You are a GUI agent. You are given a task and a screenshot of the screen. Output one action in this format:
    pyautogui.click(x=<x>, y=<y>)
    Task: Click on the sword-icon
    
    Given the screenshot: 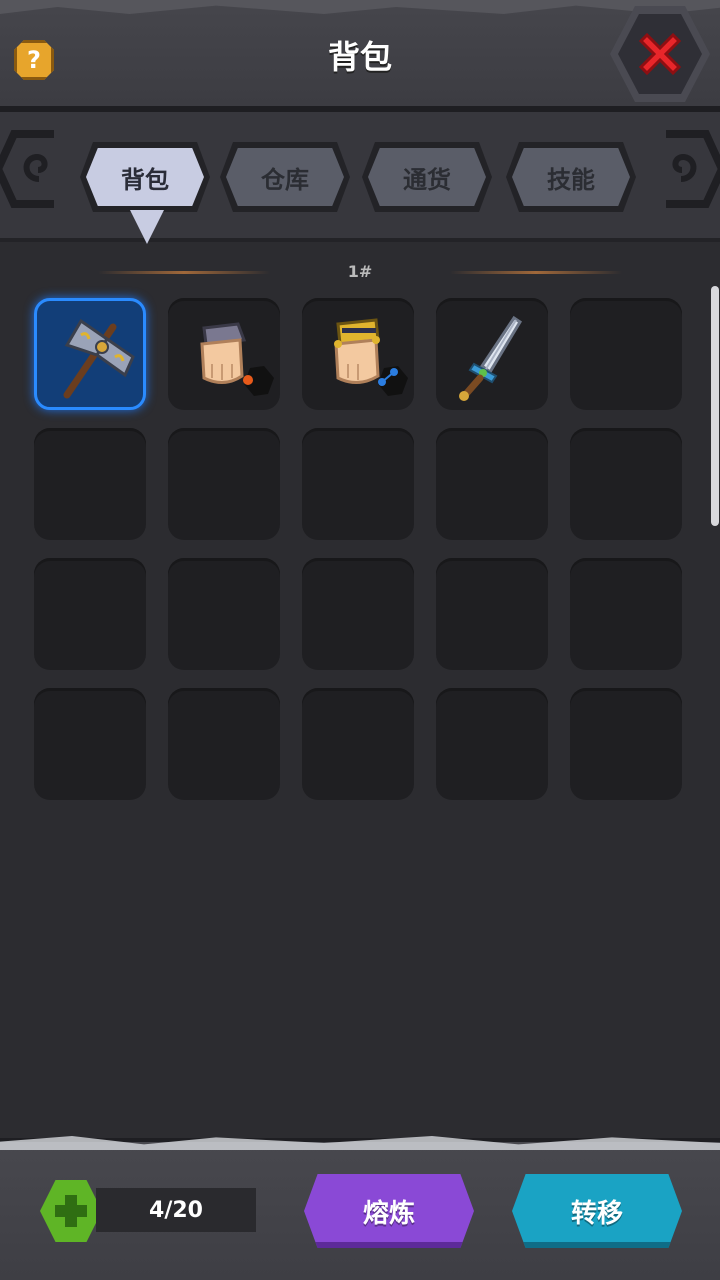 What is the action you would take?
    pyautogui.click(x=491, y=358)
    